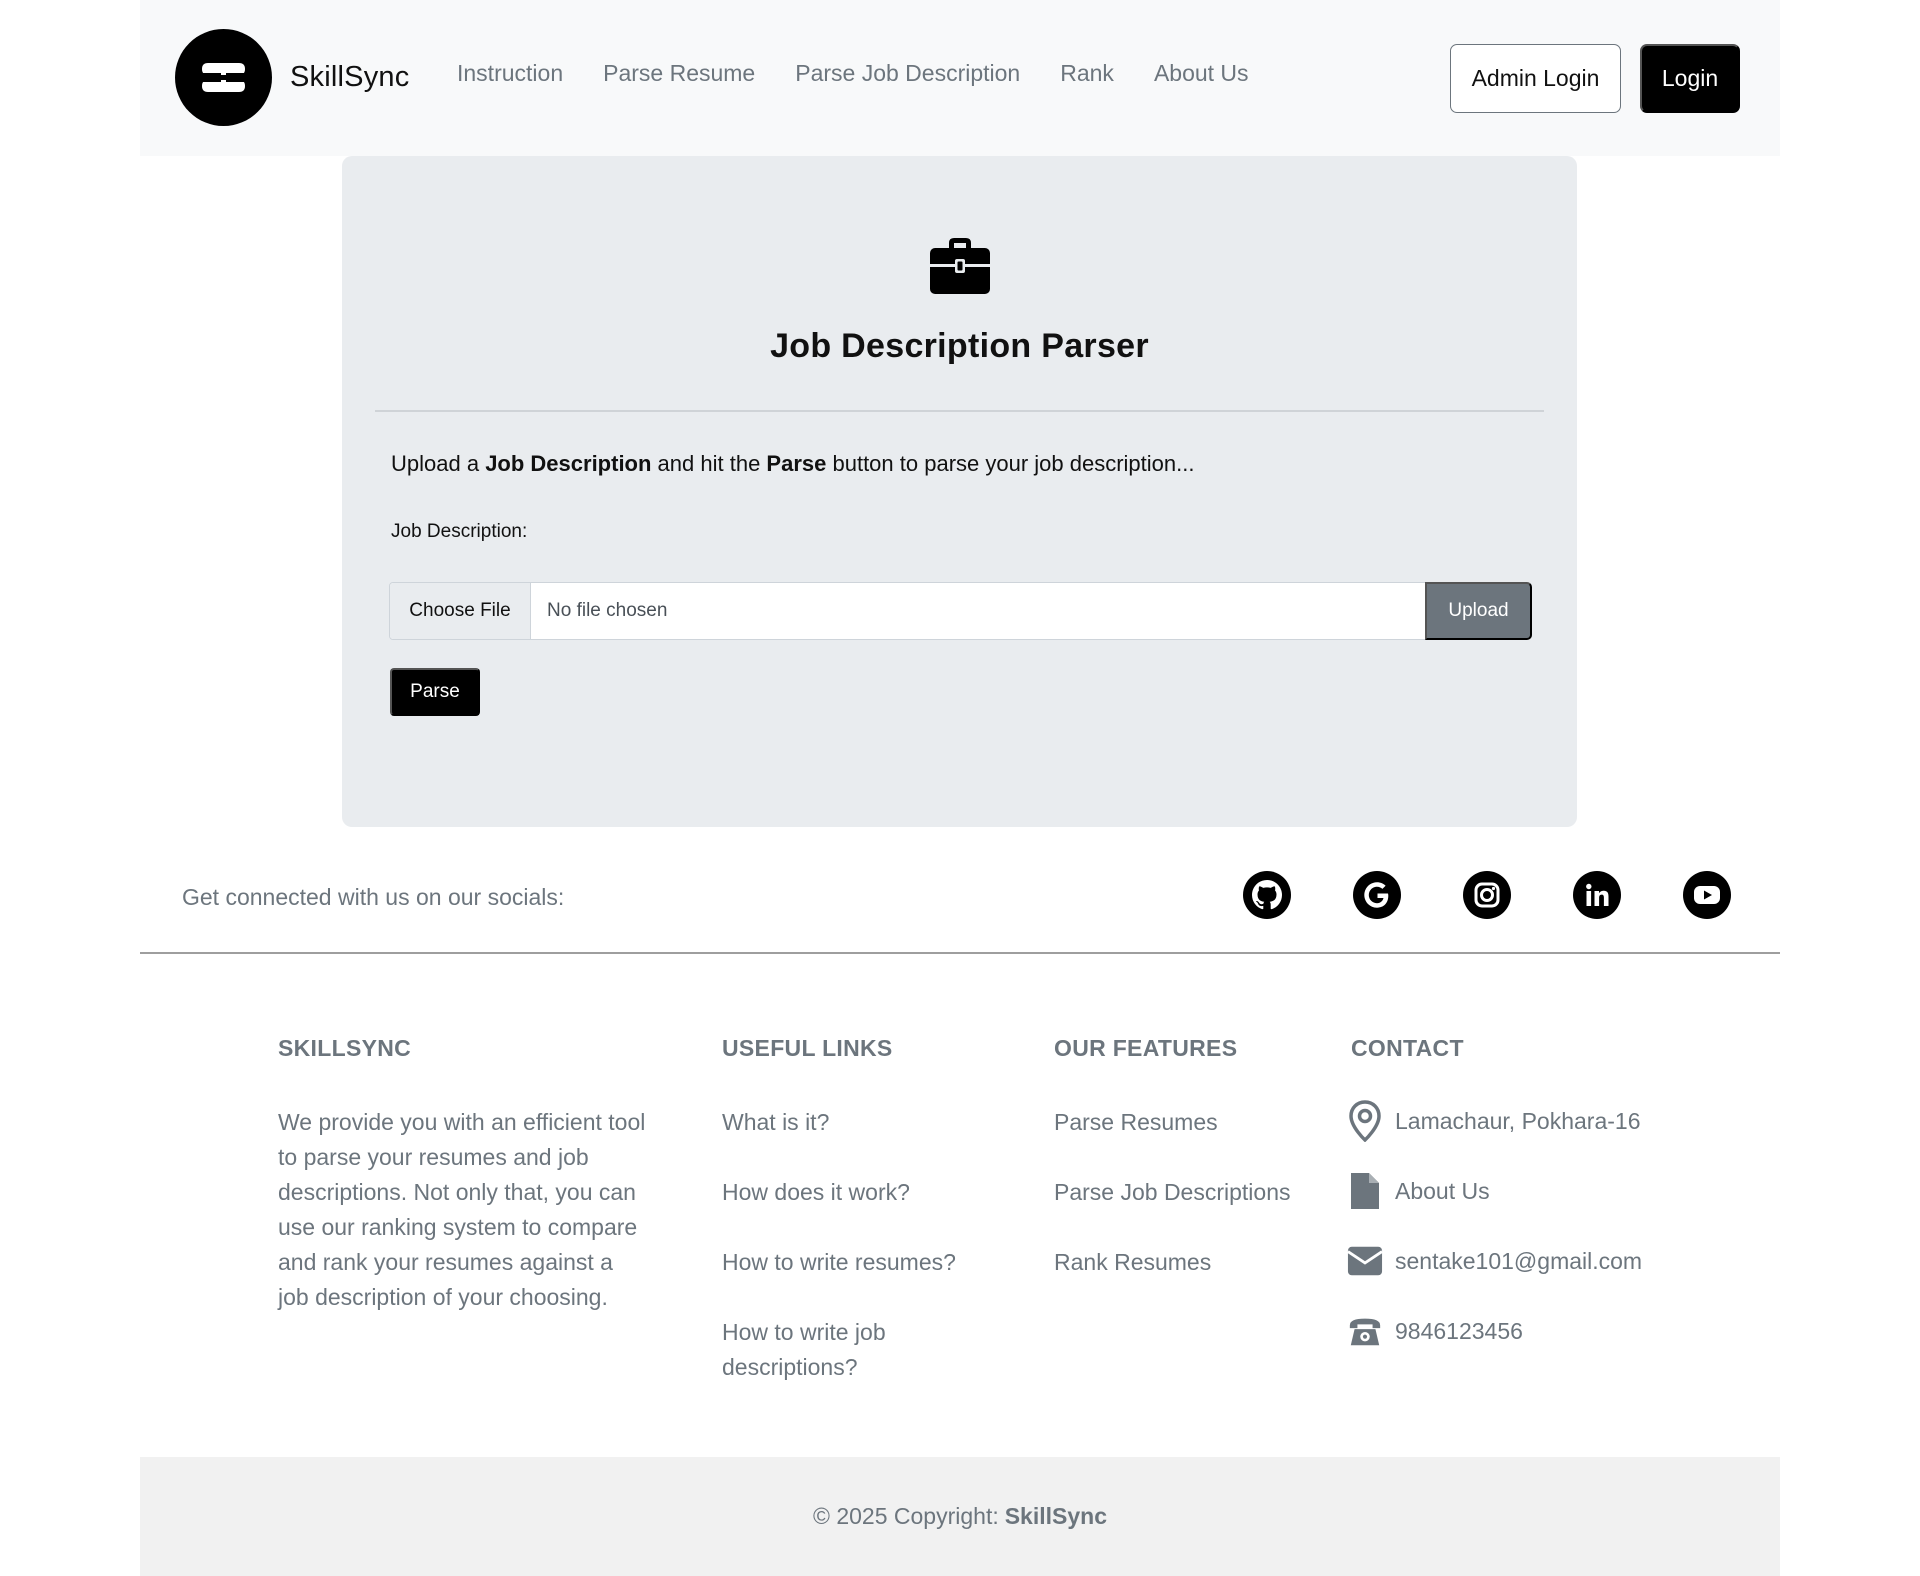 The height and width of the screenshot is (1576, 1920). Describe the element at coordinates (822, 1350) in the screenshot. I see `footer-link-how-to-write-job-descriptions: How to write job descriptions?` at that location.